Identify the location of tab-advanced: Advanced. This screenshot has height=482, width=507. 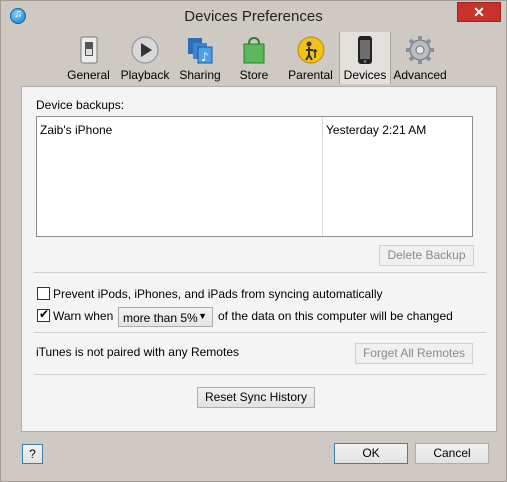
(420, 58).